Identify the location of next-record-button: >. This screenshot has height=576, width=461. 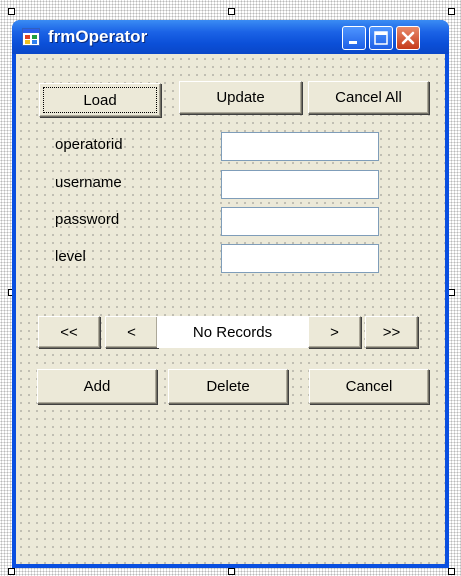
(334, 332).